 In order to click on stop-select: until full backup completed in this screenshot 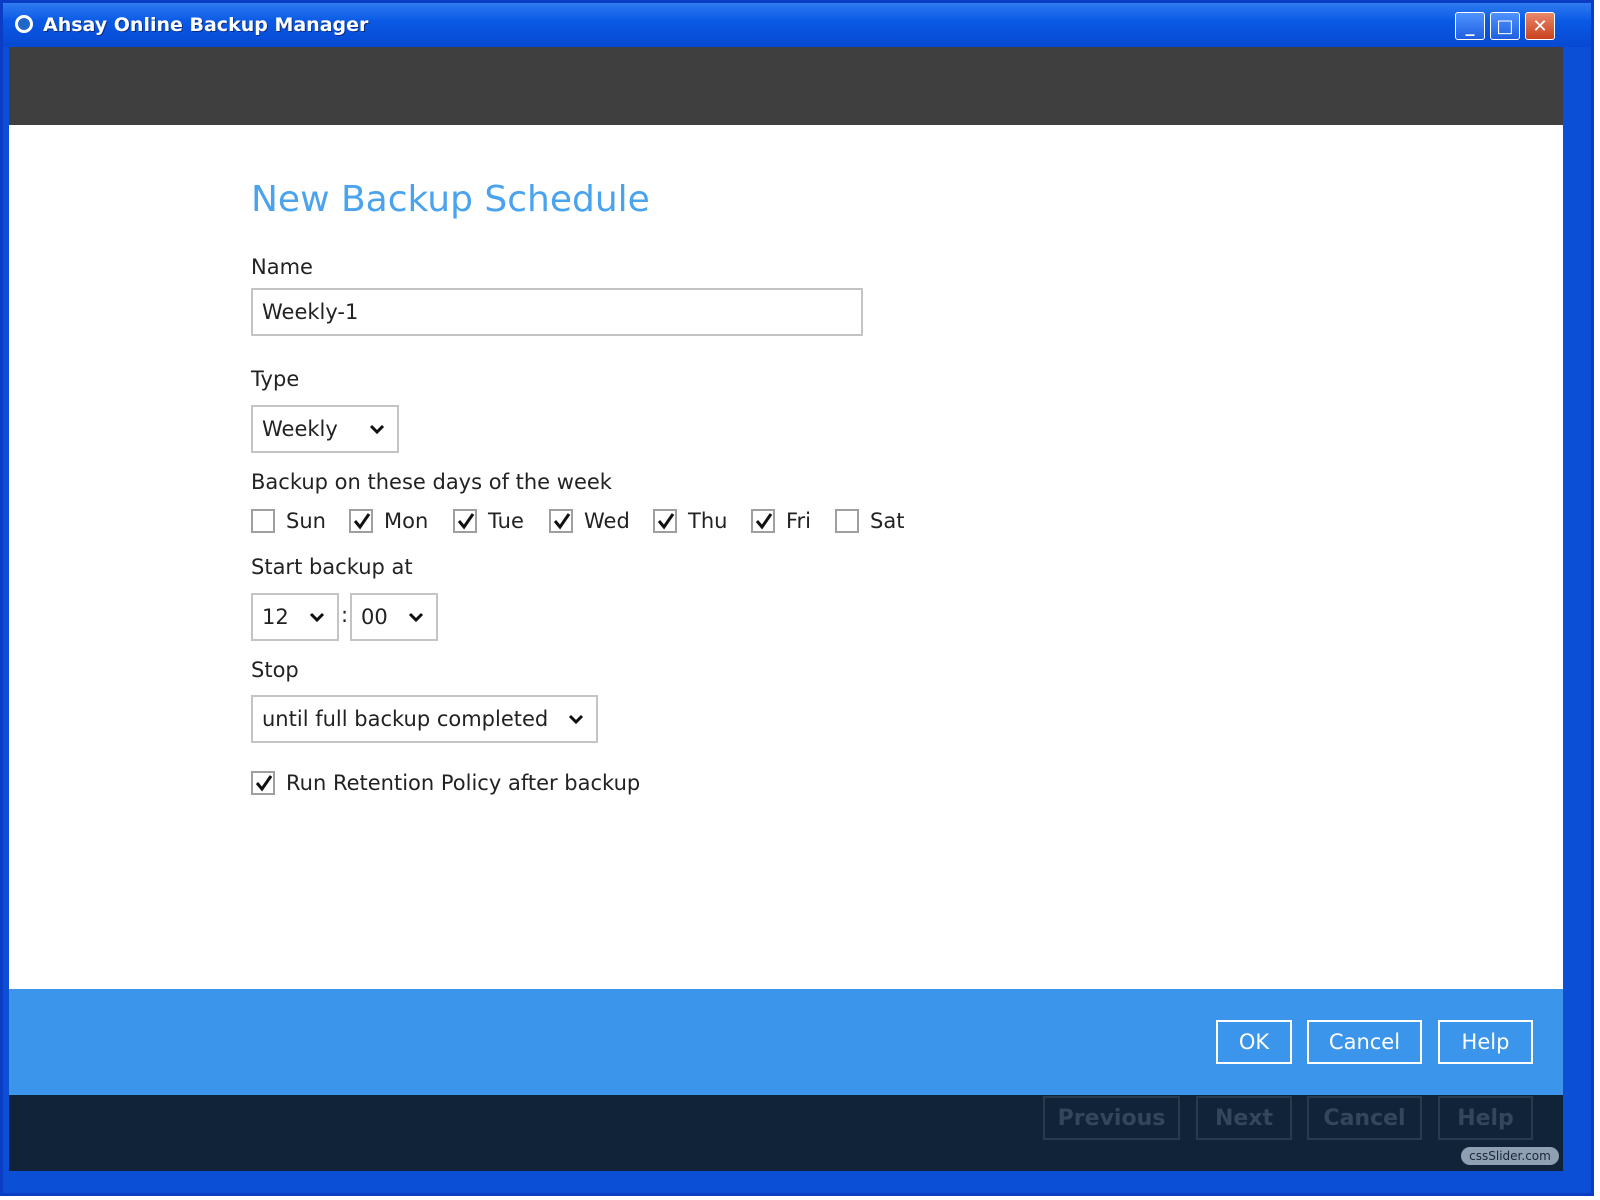, I will do `click(424, 719)`.